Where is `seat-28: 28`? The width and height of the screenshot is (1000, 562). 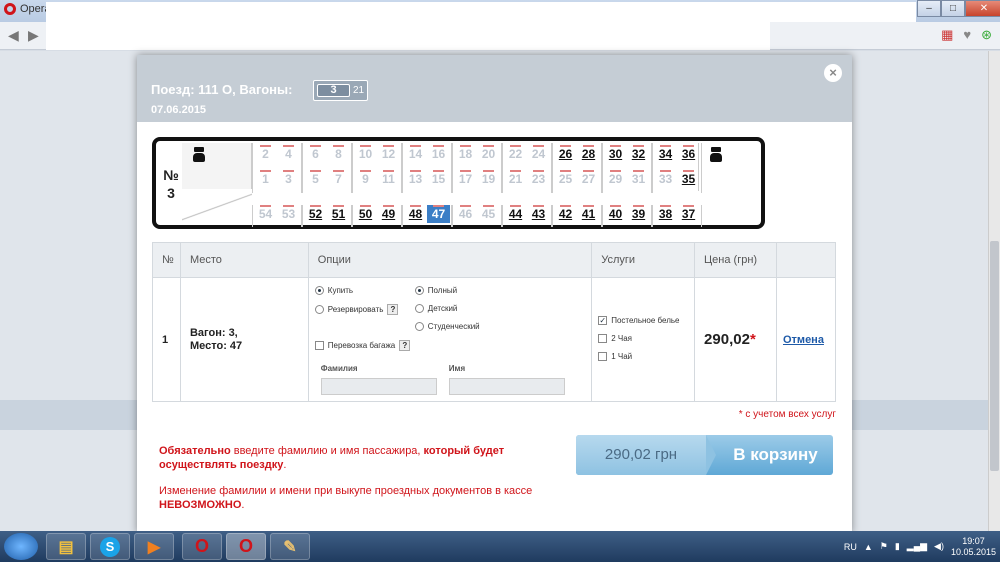 seat-28: 28 is located at coordinates (588, 154).